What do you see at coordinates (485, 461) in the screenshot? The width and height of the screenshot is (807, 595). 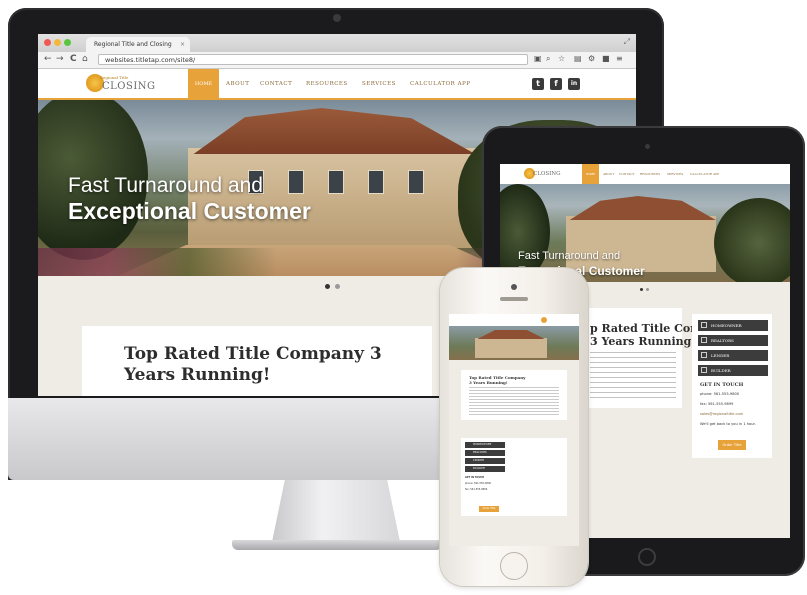 I see `phone-button-lender: LENDER` at bounding box center [485, 461].